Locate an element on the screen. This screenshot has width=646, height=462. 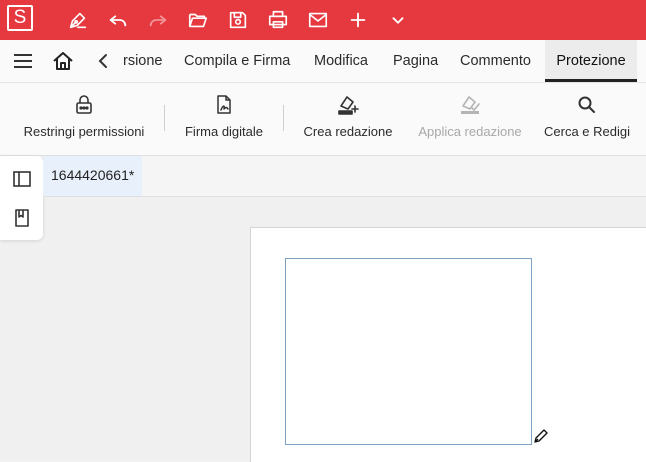
pen-tool-icon is located at coordinates (78, 20).